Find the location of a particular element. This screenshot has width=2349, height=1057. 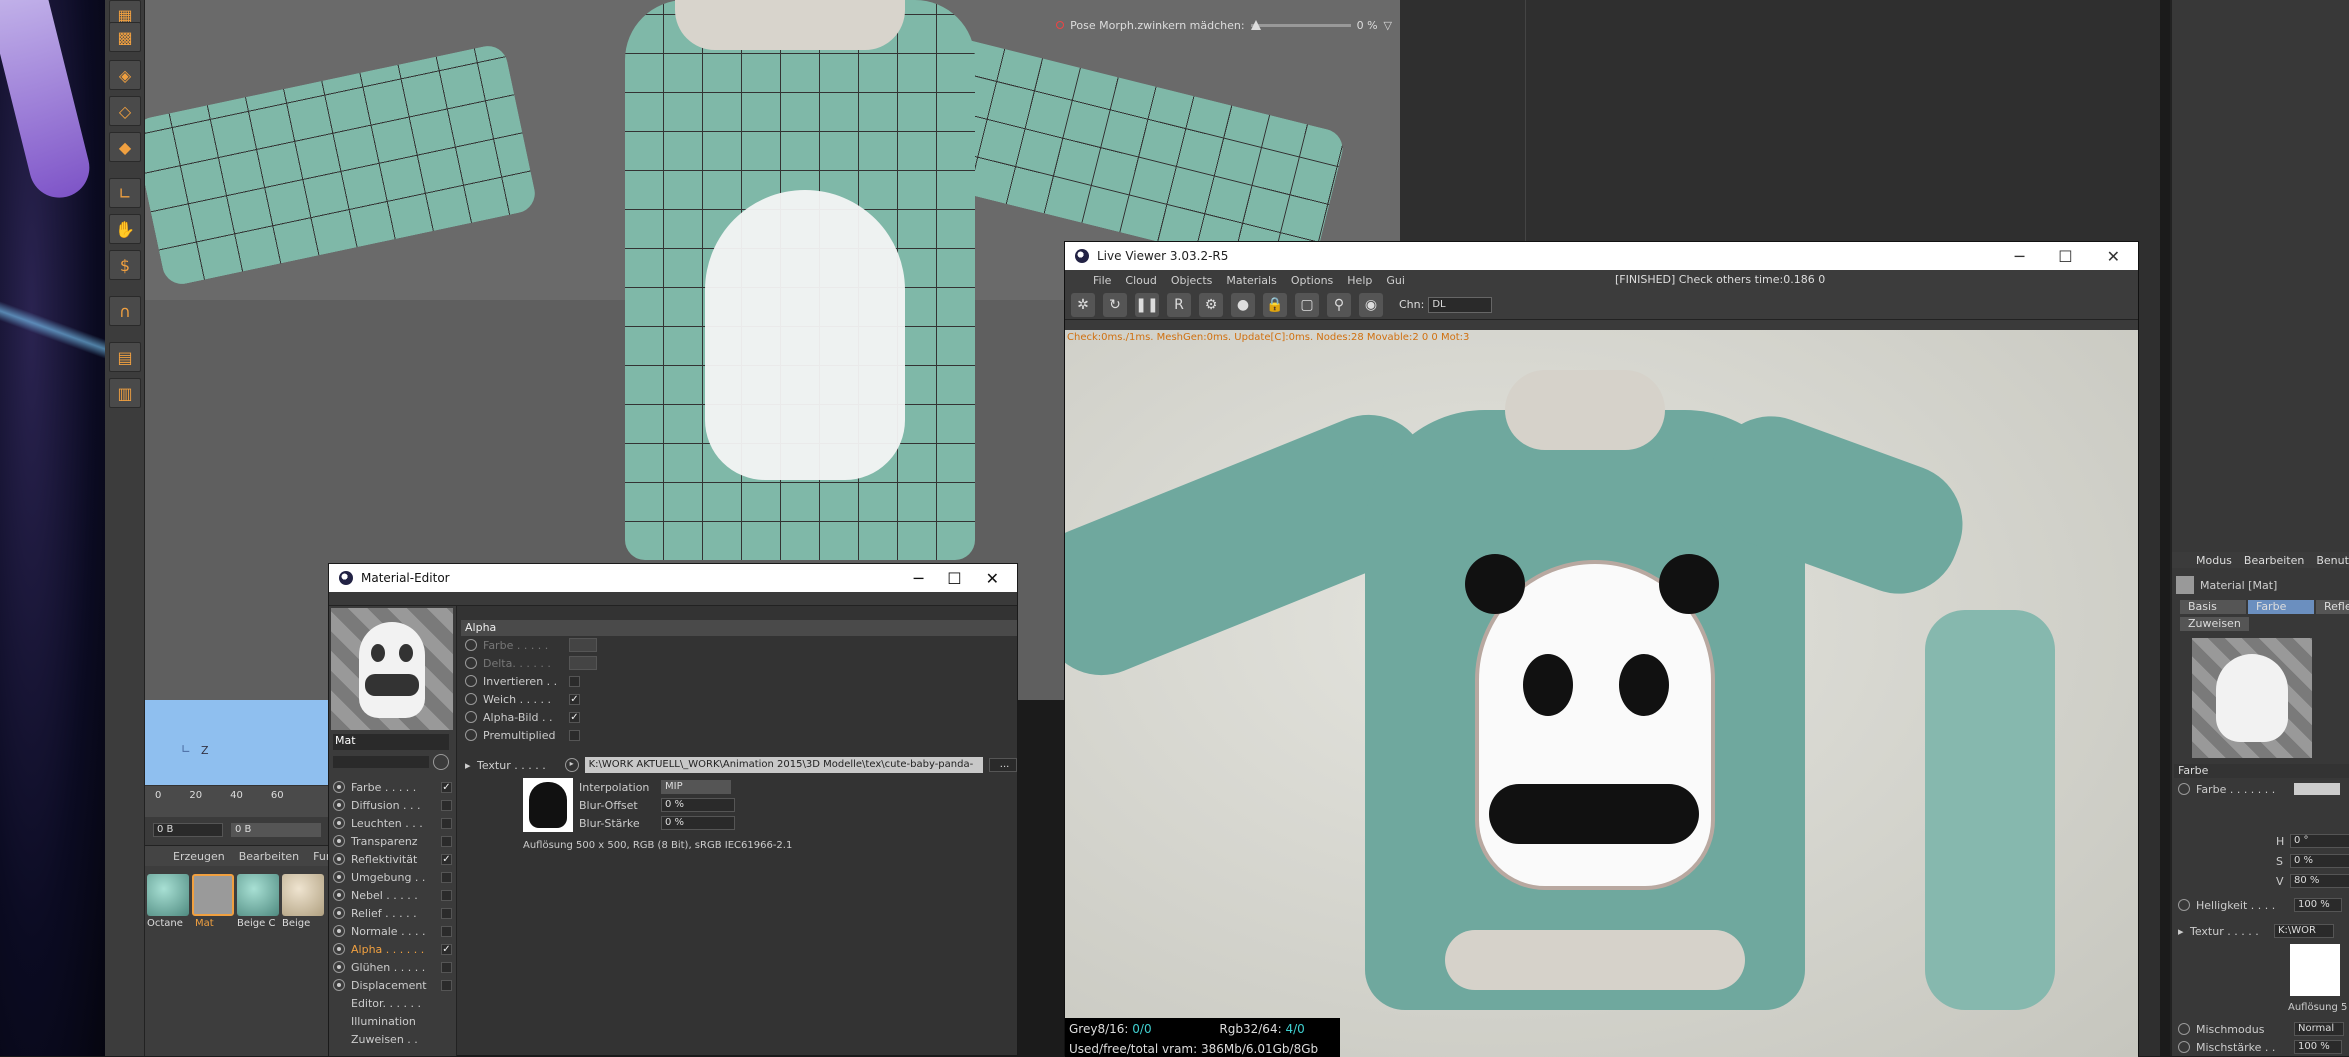

pin-icon: ⚲ is located at coordinates (1339, 304).